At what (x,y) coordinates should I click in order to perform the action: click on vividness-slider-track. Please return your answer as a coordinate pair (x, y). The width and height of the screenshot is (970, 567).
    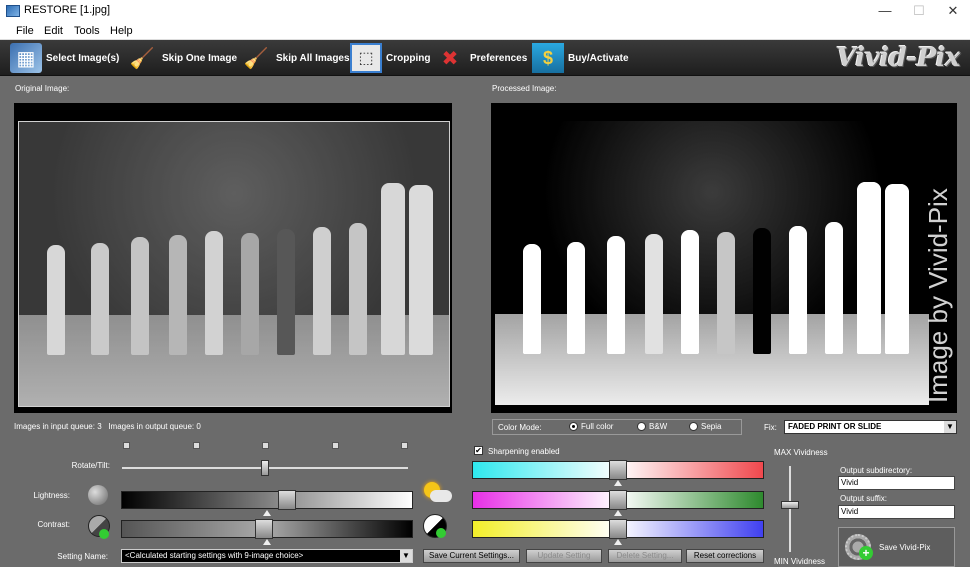
    Looking at the image, I should click on (790, 509).